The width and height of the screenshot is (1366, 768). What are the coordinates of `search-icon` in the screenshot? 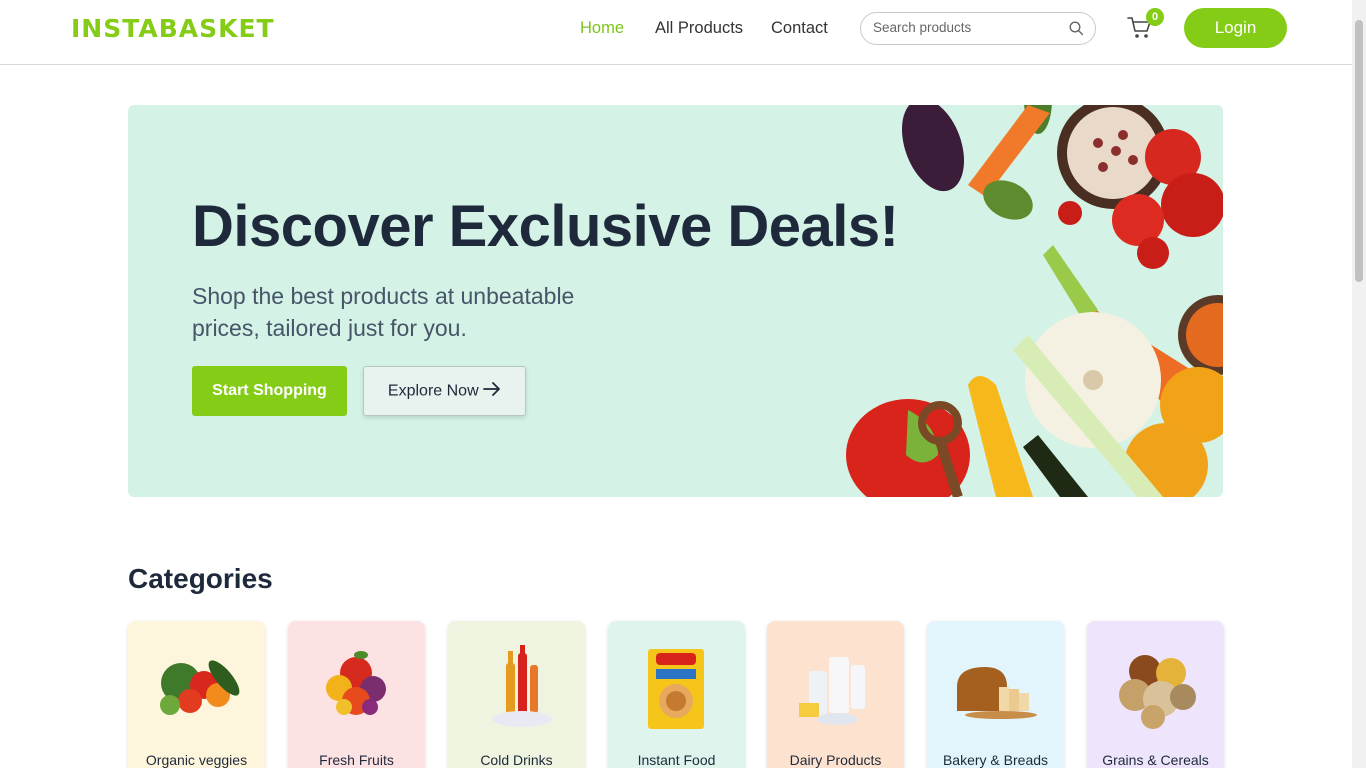 It's located at (1076, 31).